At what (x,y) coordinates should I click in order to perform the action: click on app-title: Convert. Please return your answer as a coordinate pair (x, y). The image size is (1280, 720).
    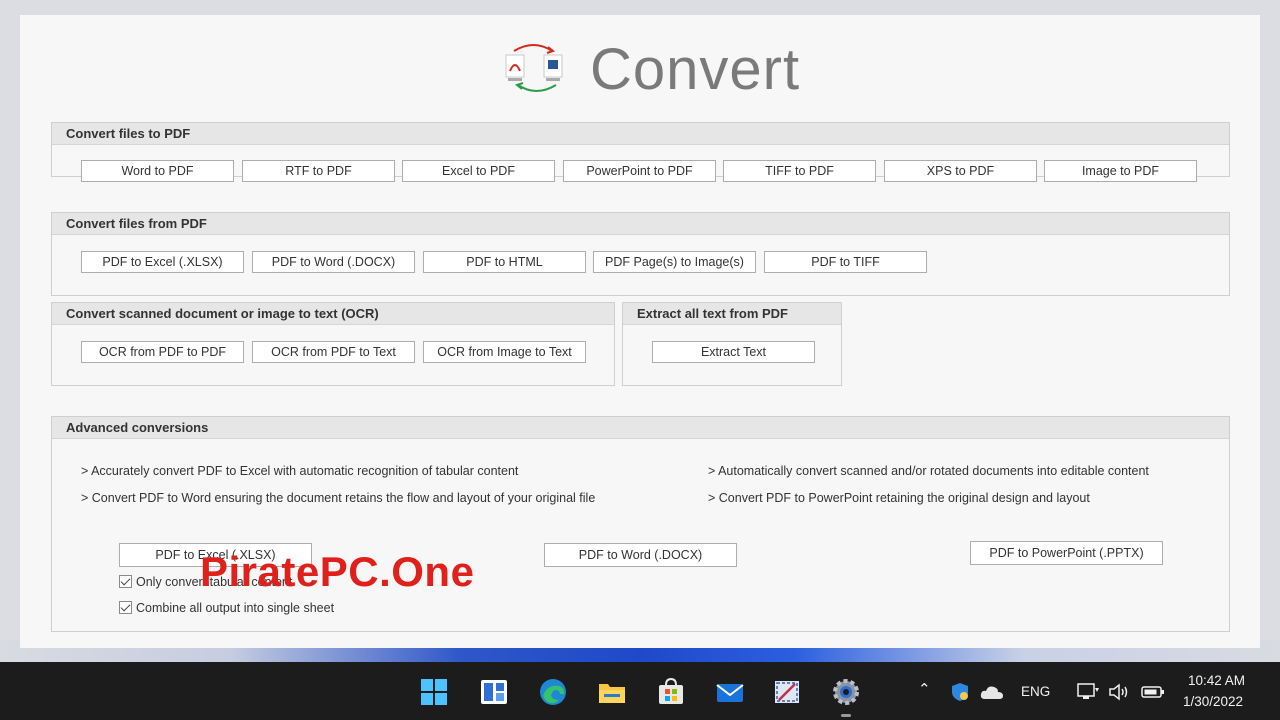
    Looking at the image, I should click on (695, 69).